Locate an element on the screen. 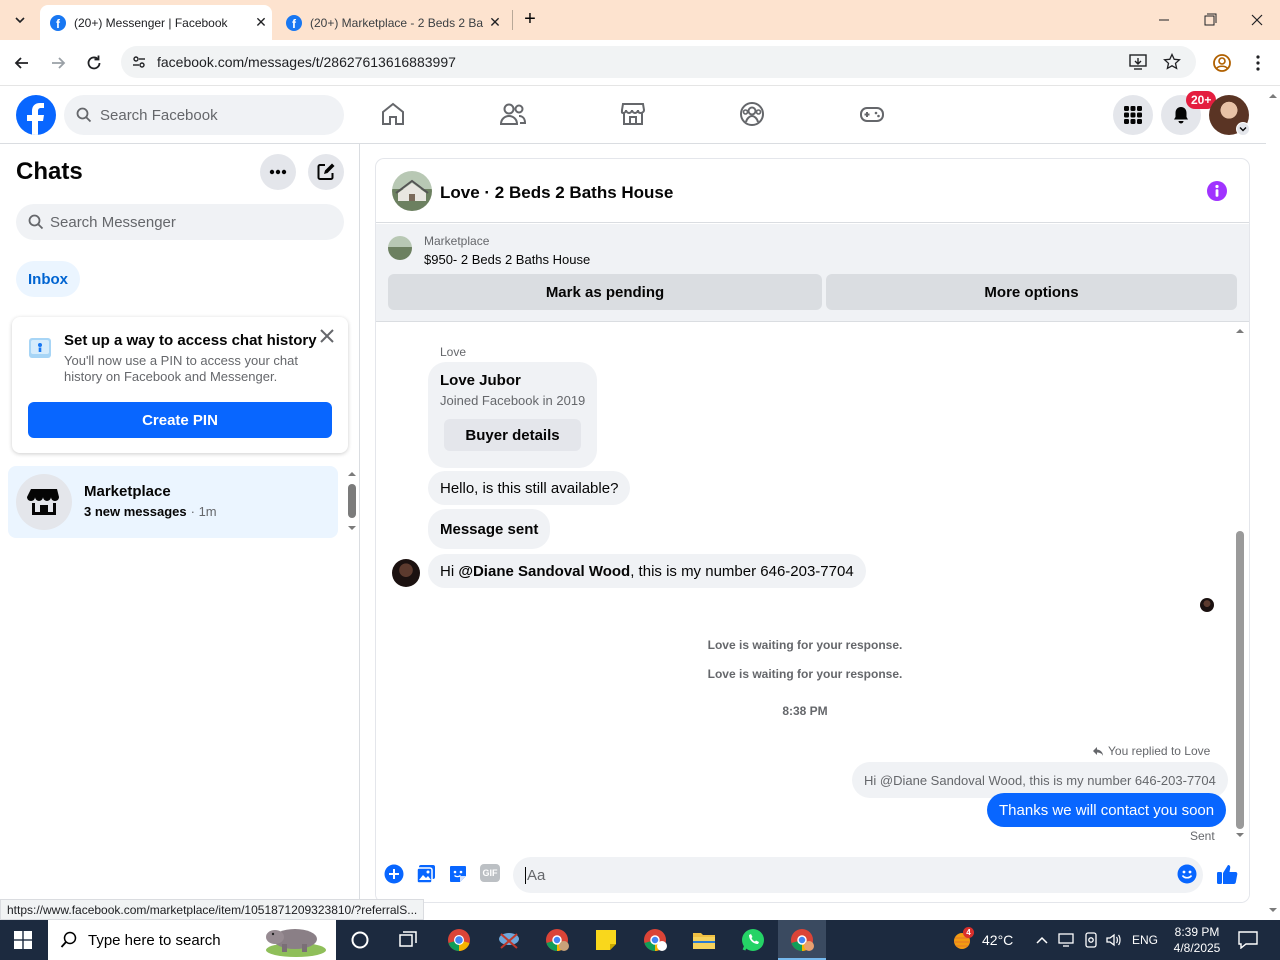 The width and height of the screenshot is (1280, 960). listing-price-title: $950- 2 Beds 2 Baths House is located at coordinates (507, 259).